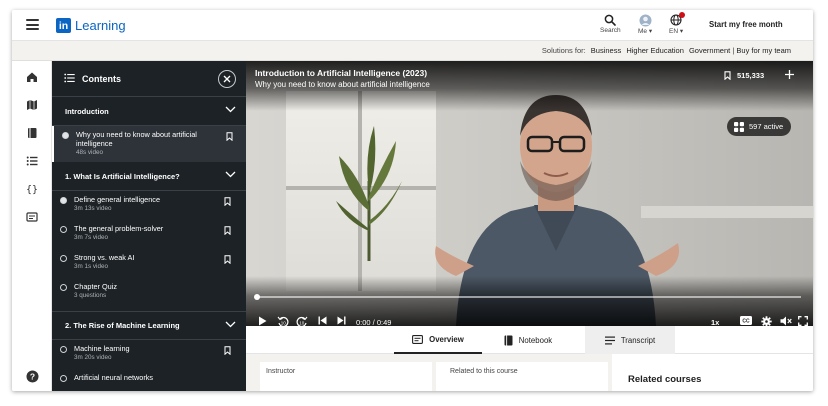 This screenshot has height=406, width=828. What do you see at coordinates (32, 24) in the screenshot?
I see `menu-icon` at bounding box center [32, 24].